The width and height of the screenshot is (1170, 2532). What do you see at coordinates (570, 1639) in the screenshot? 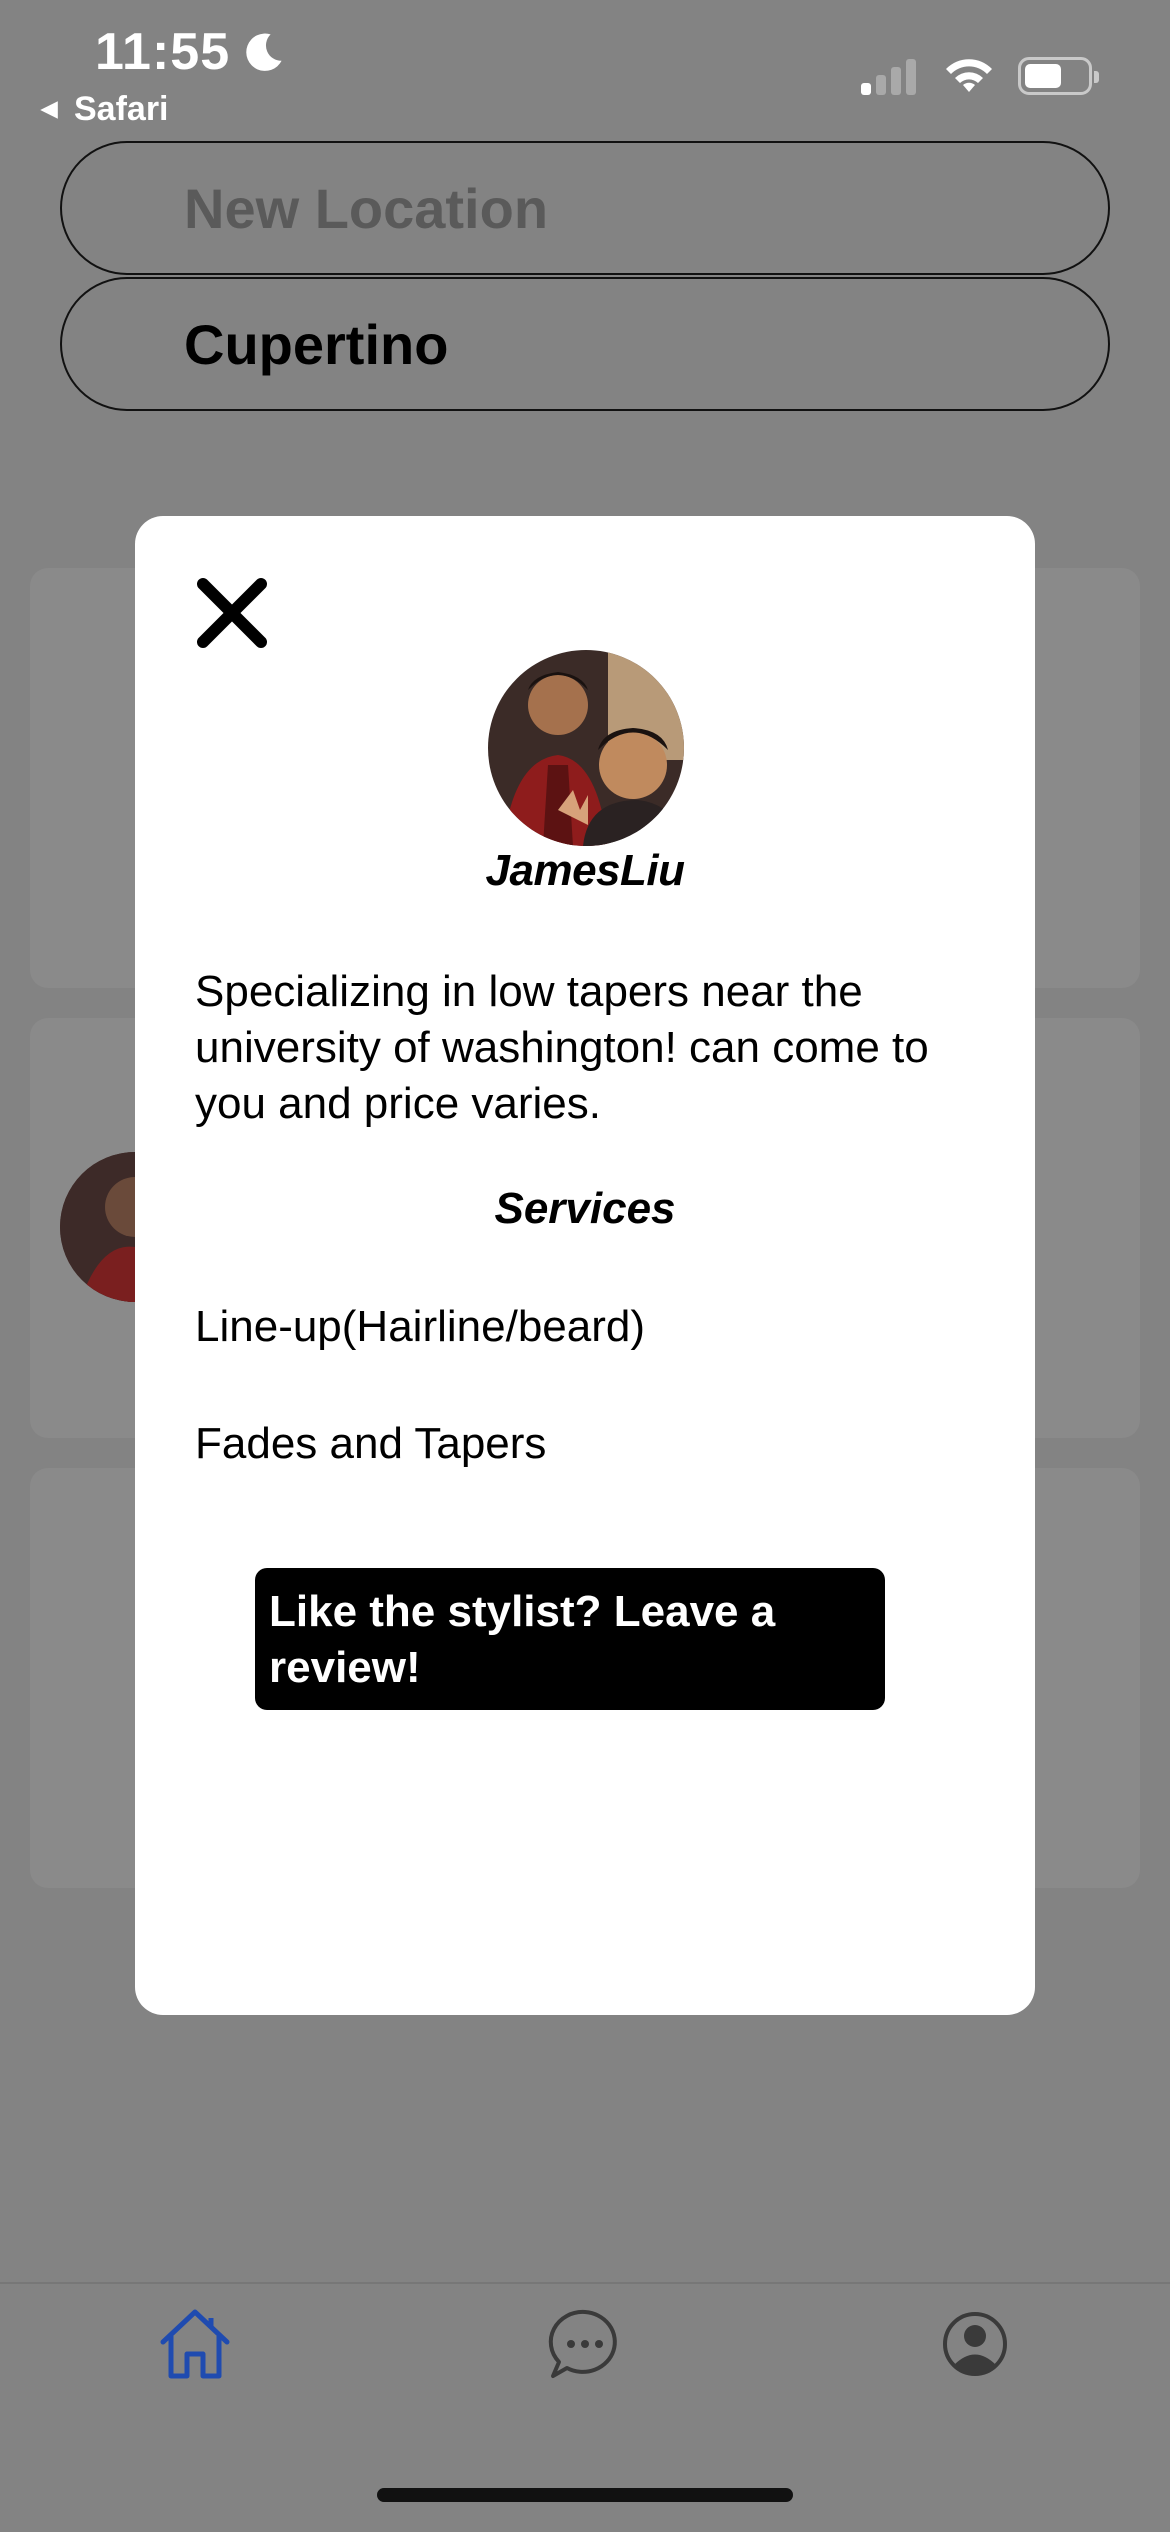
I see `leave-review-button: Like the stylist? Leave a review!` at bounding box center [570, 1639].